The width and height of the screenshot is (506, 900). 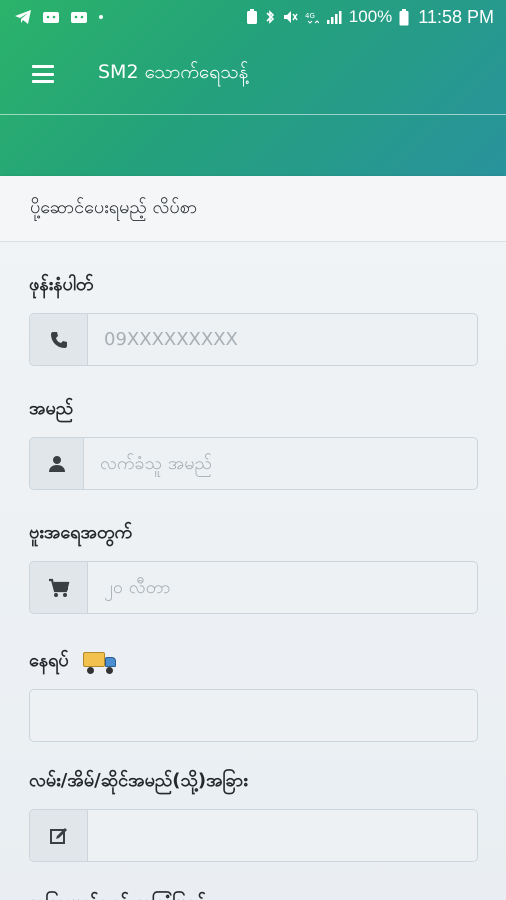 What do you see at coordinates (282, 835) in the screenshot?
I see `address-input` at bounding box center [282, 835].